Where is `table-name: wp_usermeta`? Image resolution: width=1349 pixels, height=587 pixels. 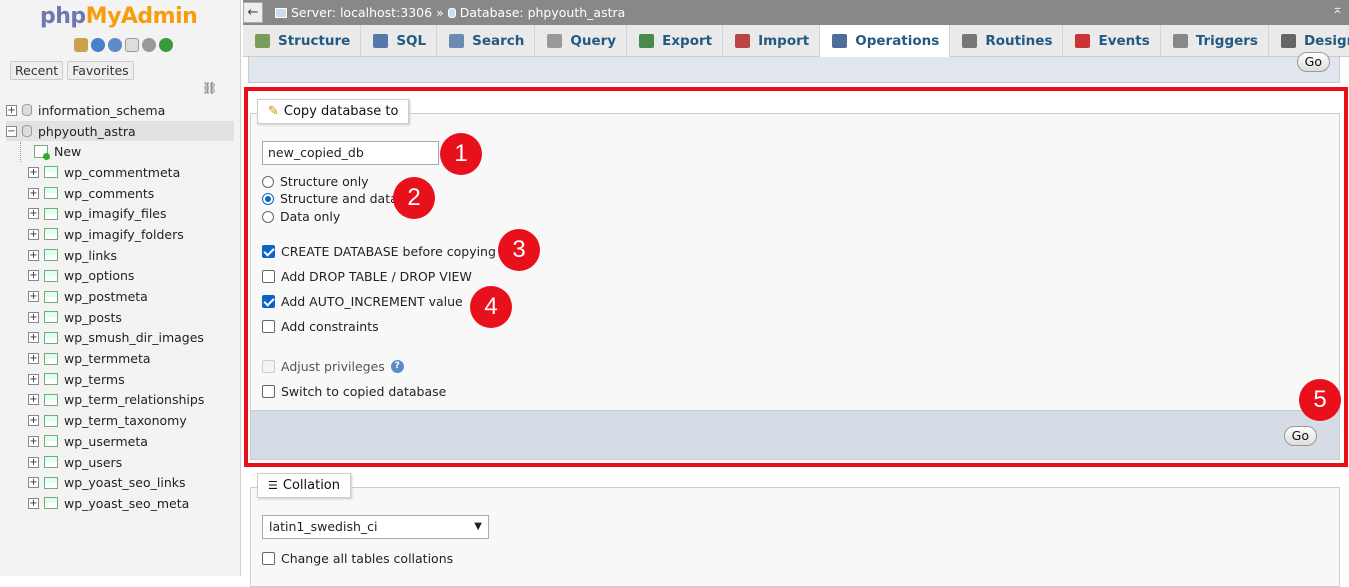
table-name: wp_usermeta is located at coordinates (106, 441).